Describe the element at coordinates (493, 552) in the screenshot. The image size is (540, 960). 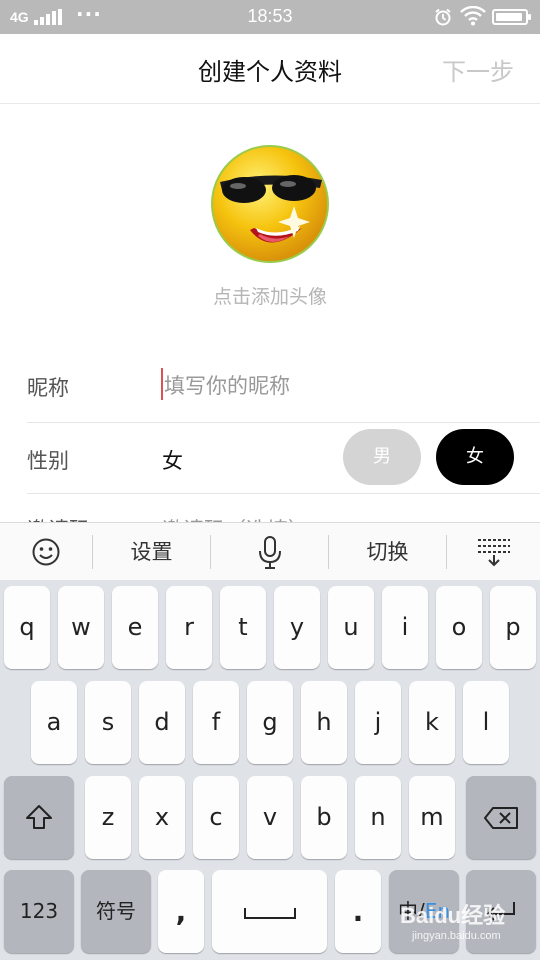
I see `collapse-keyboard-icon` at that location.